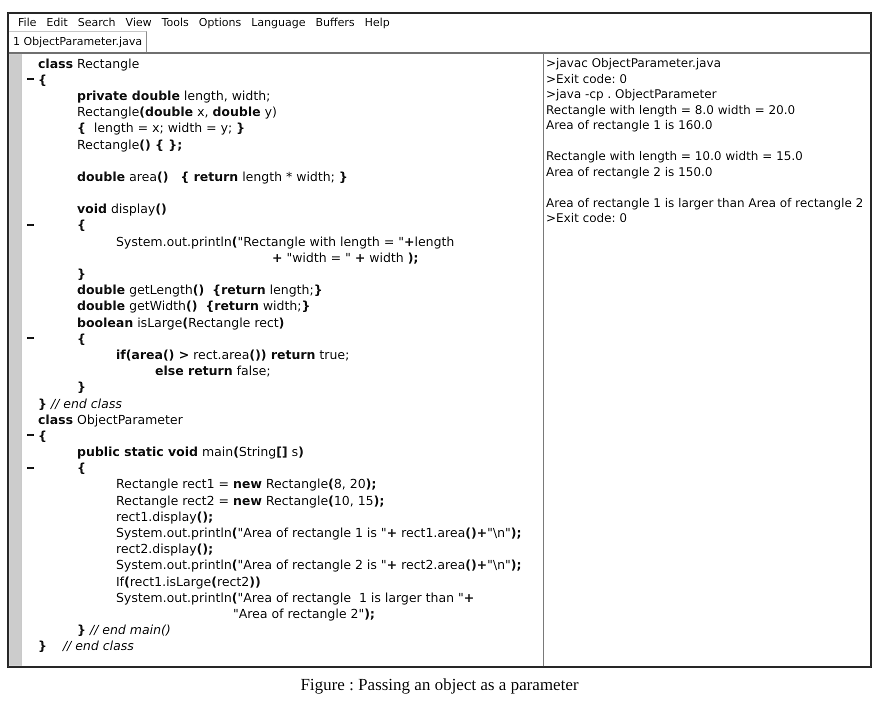 This screenshot has width=879, height=702. I want to click on file-tab: 1 ObjectParameter.java, so click(78, 41).